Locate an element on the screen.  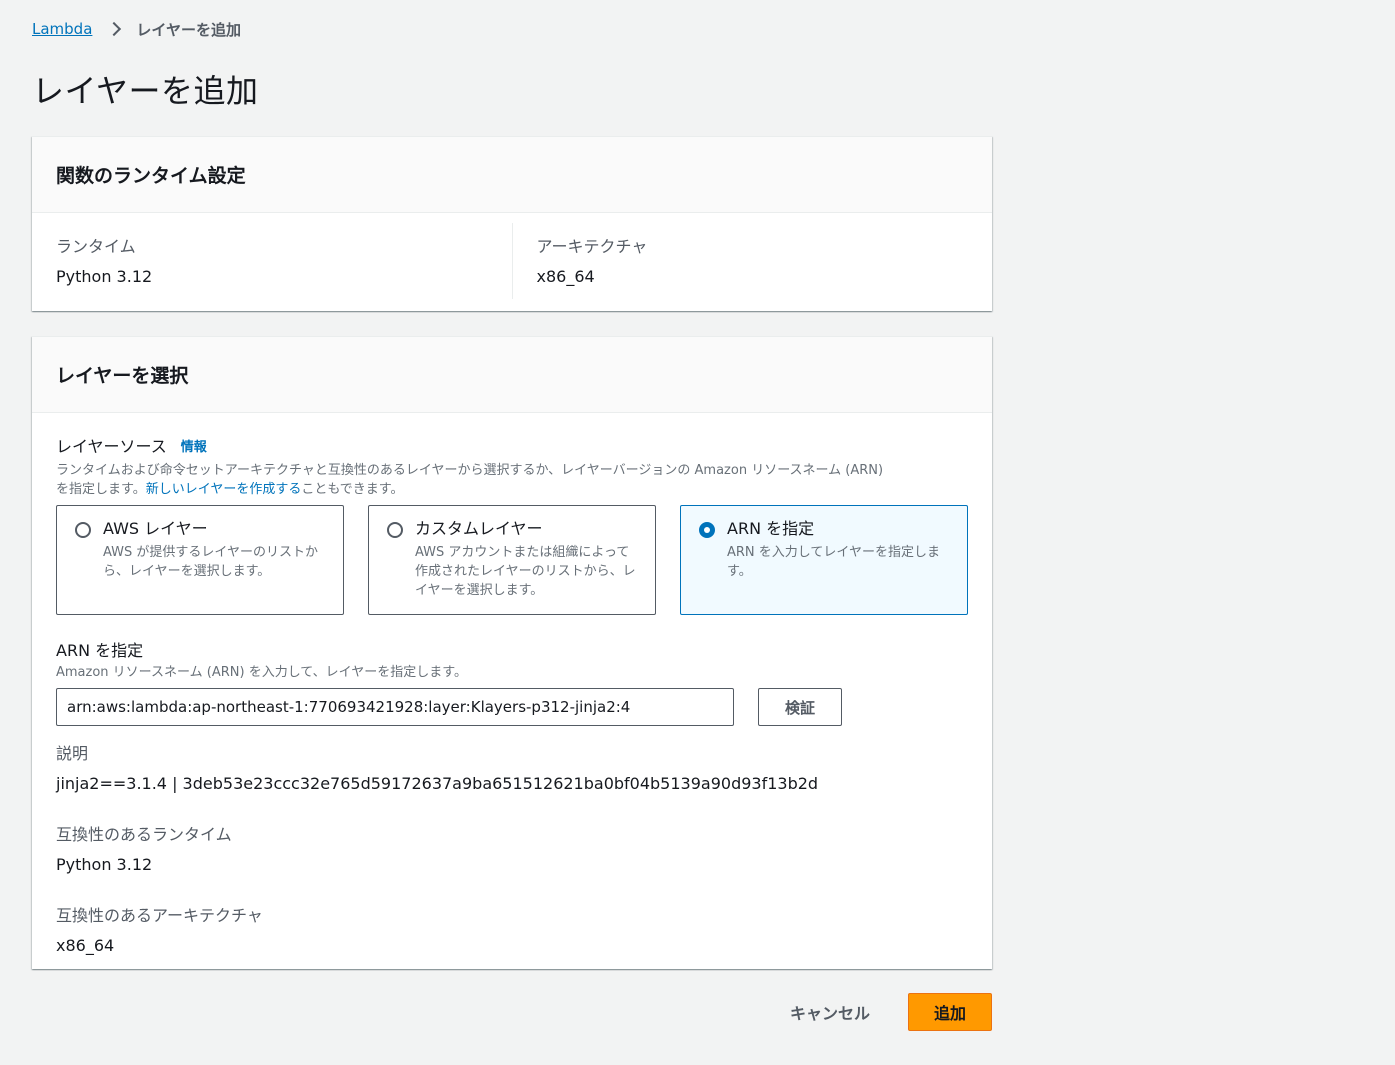
runtime-column: ランタイム Python 3.12 is located at coordinates (272, 262).